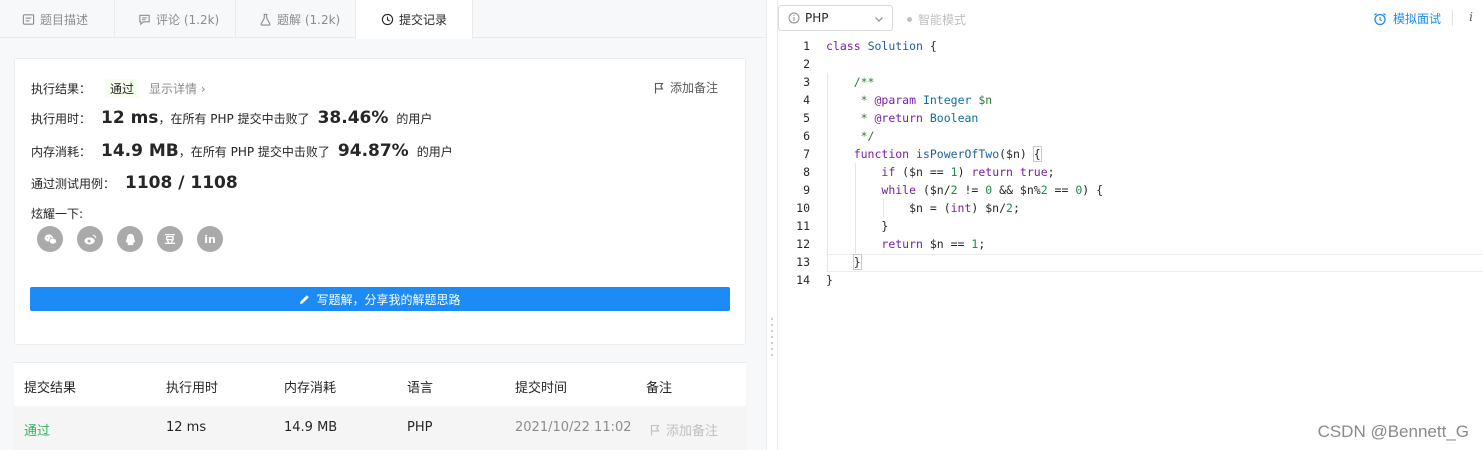 The width and height of the screenshot is (1483, 450). What do you see at coordinates (803, 244) in the screenshot?
I see `line-number: 12` at bounding box center [803, 244].